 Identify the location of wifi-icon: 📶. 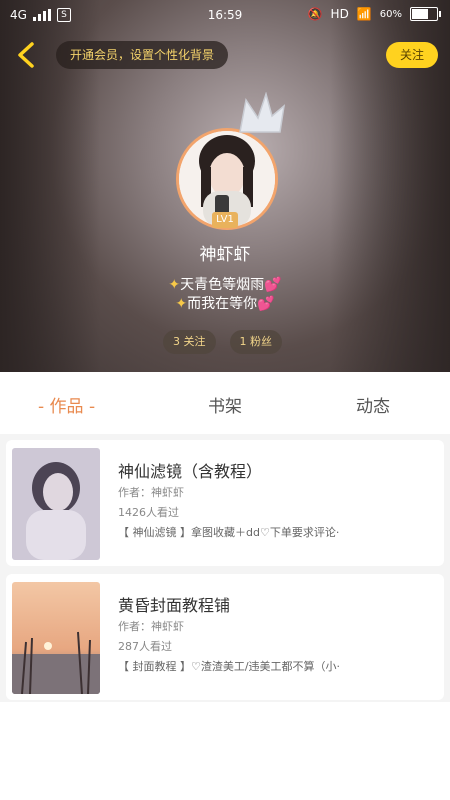
(364, 14).